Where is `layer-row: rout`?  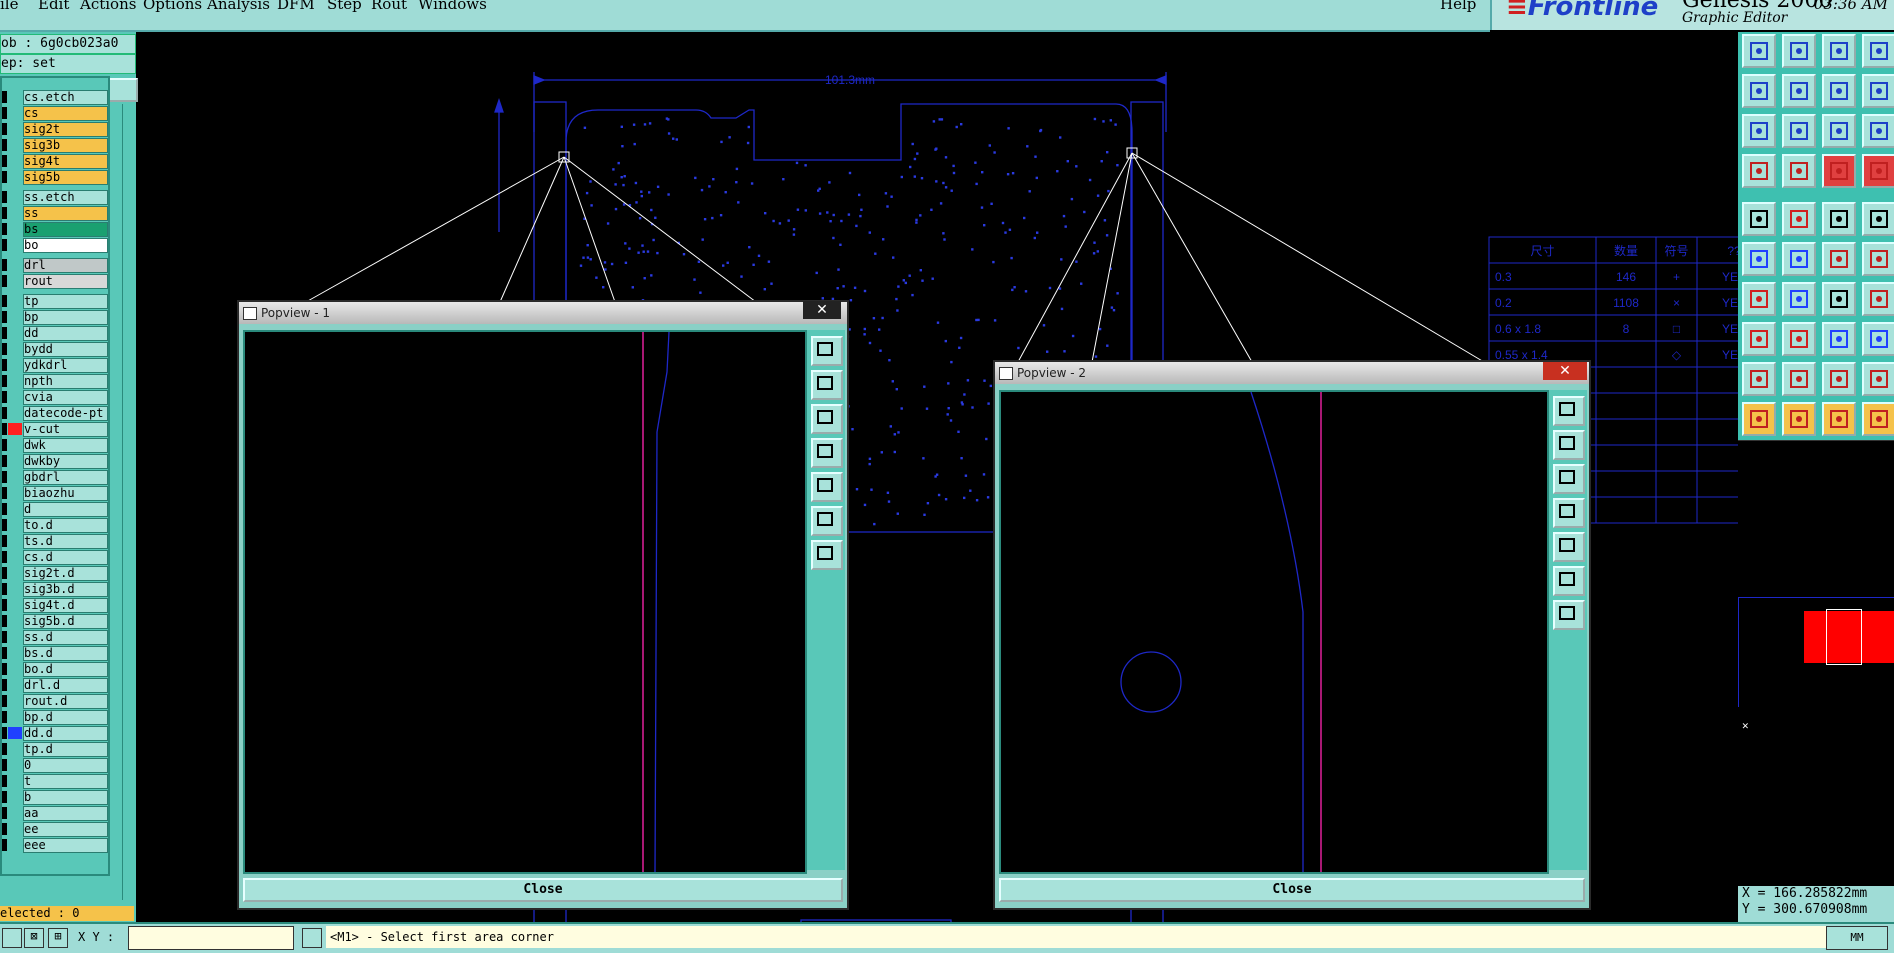 layer-row: rout is located at coordinates (55, 281).